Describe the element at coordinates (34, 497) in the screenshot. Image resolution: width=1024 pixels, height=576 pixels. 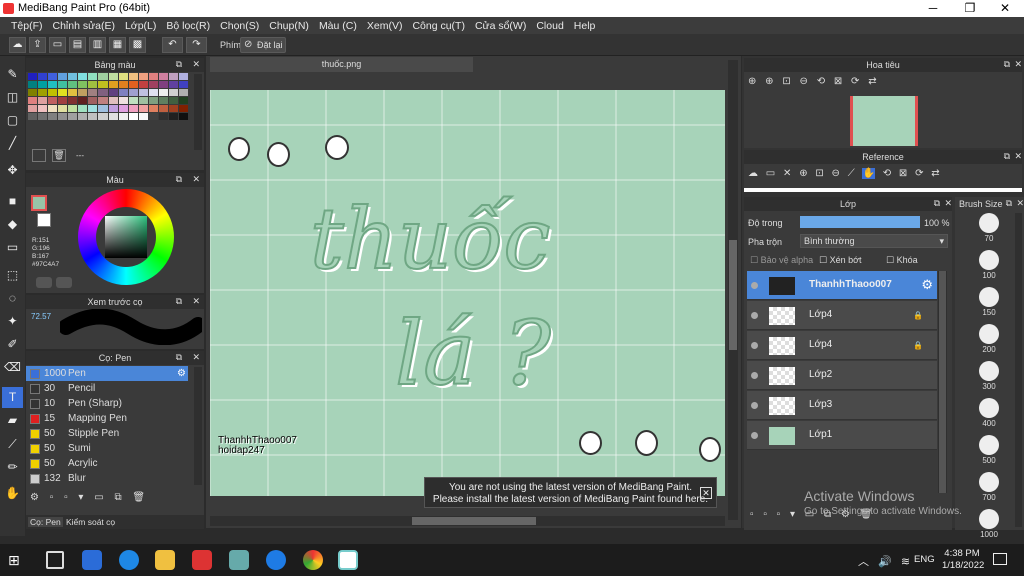
I see `brush-add-icon: ⚙` at that location.